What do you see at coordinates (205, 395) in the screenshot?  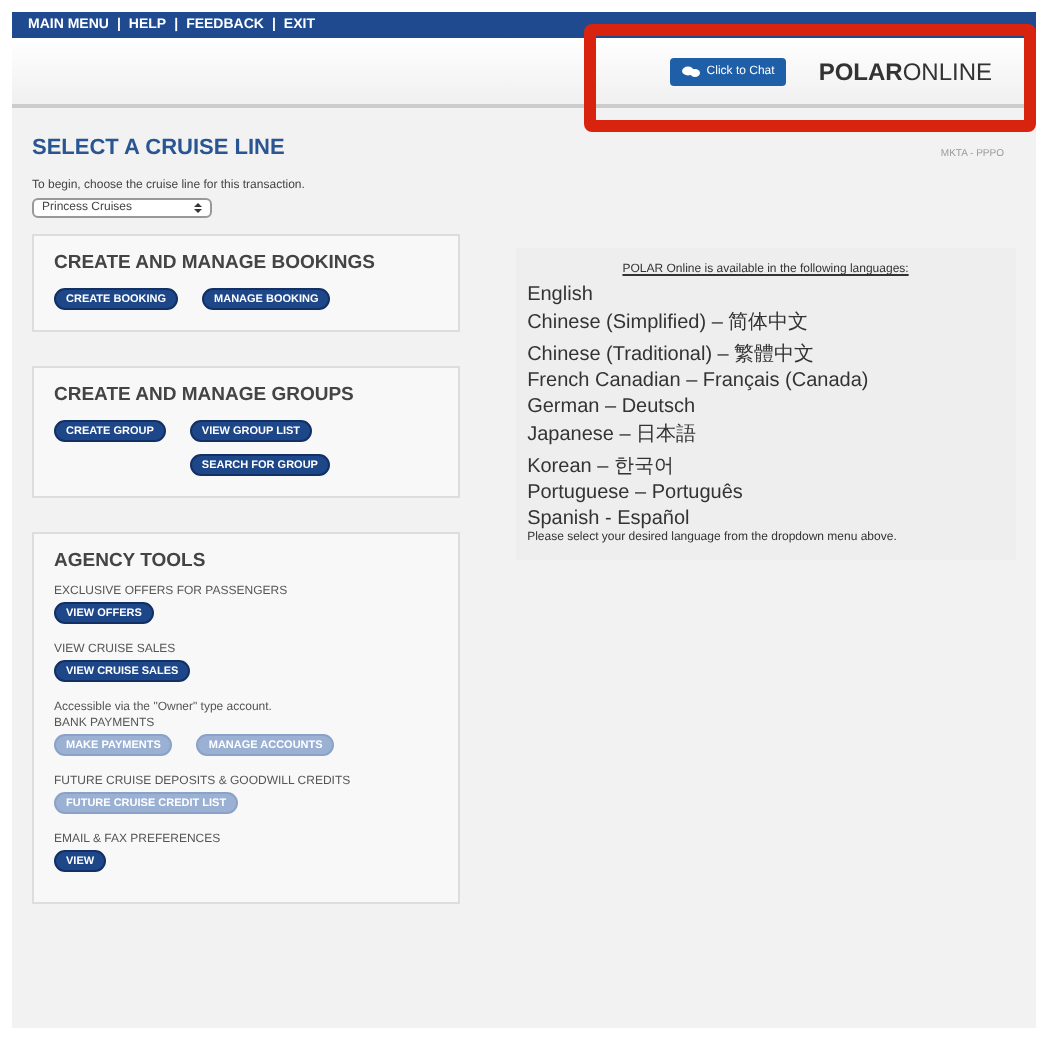 I see `section-title: CREATE AND MANAGE GROUPS` at bounding box center [205, 395].